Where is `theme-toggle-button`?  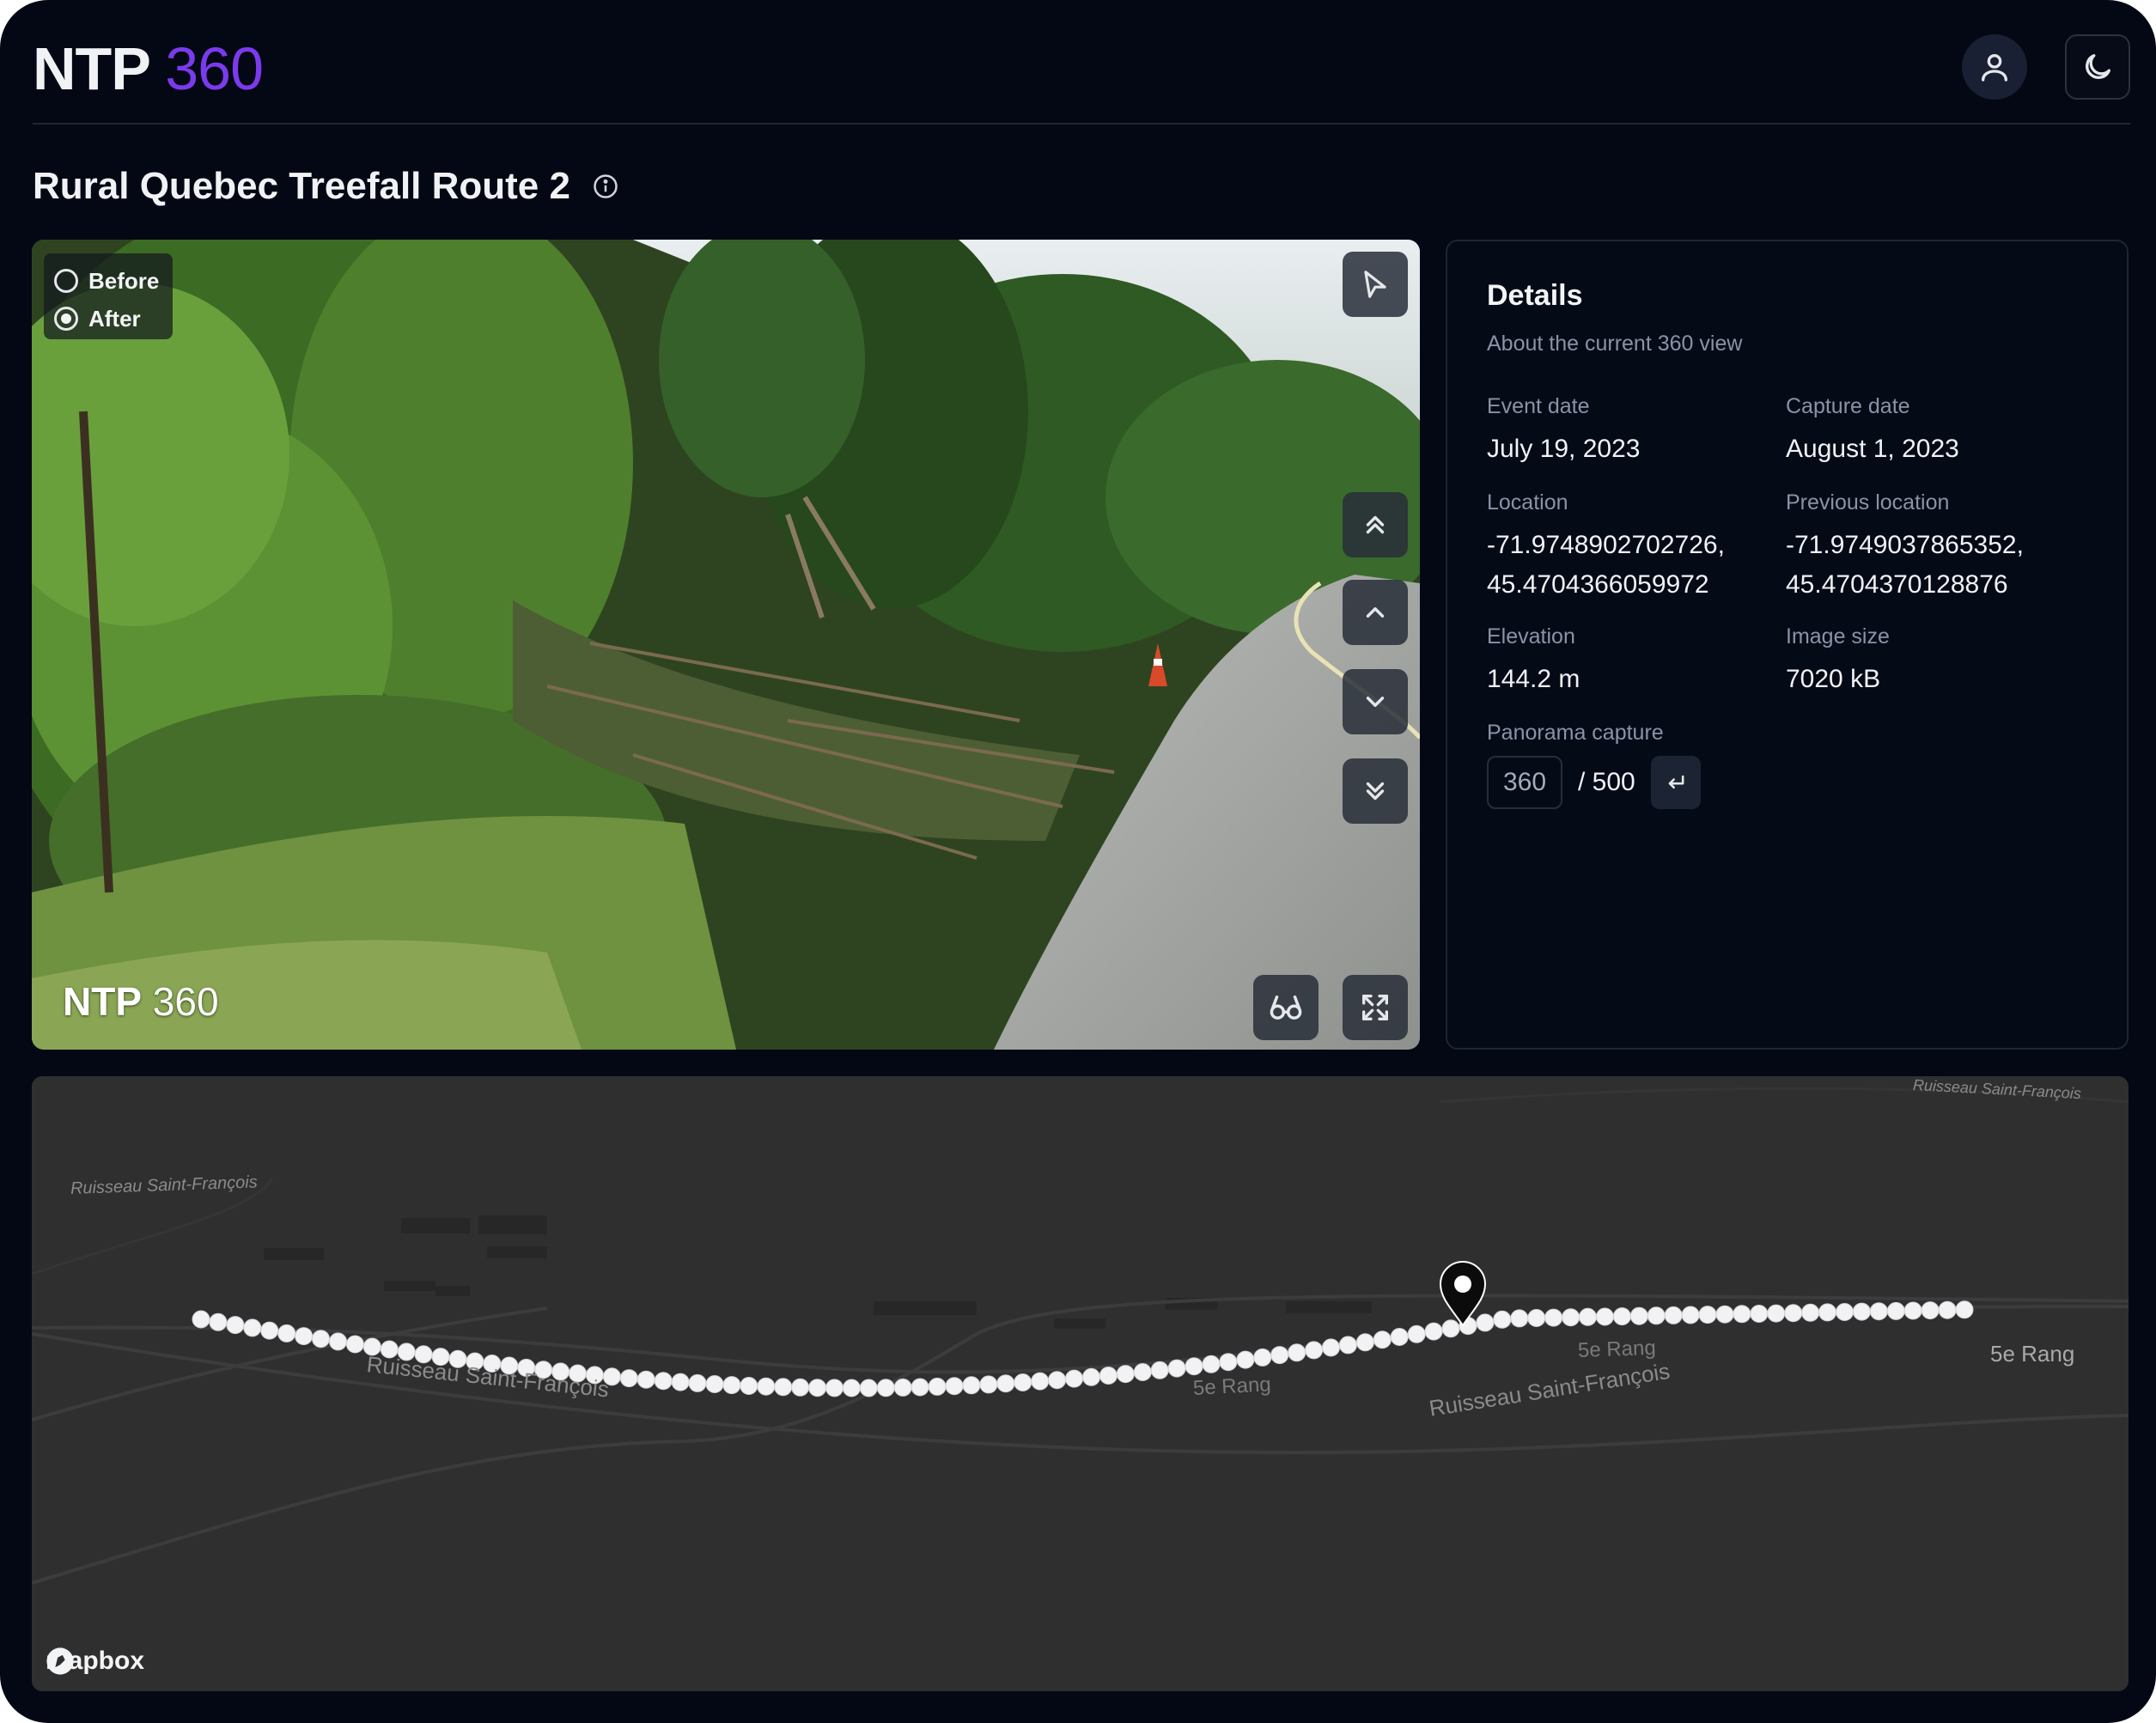 theme-toggle-button is located at coordinates (2097, 67).